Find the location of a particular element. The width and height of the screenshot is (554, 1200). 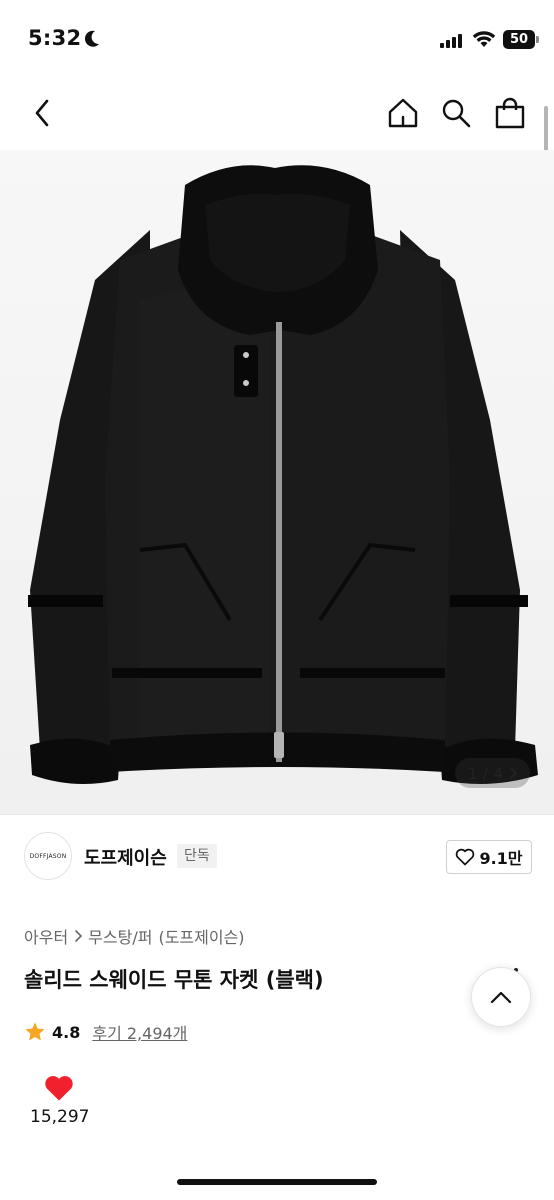

brand-like-count: 9.1만 is located at coordinates (501, 858).